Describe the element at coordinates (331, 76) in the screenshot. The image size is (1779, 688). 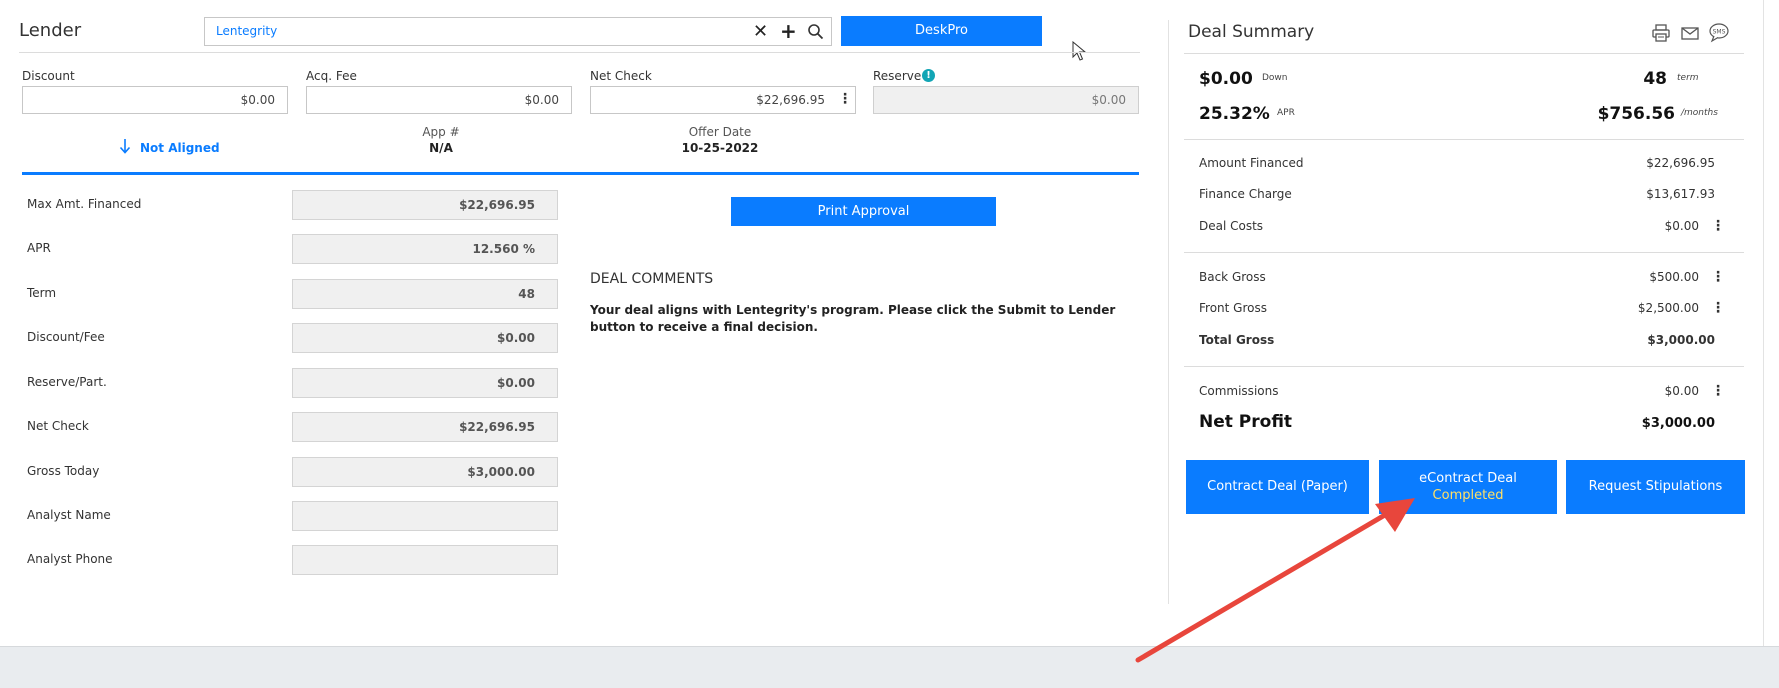
I see `acq-fee-label: Acq. Fee` at that location.